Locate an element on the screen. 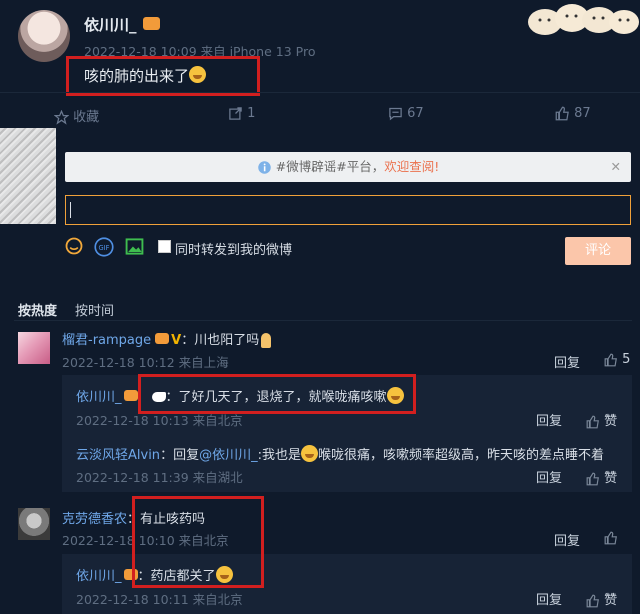 The width and height of the screenshot is (640, 614). reply-meta: 2022-12-18 10:11 来自北京 is located at coordinates (159, 599).